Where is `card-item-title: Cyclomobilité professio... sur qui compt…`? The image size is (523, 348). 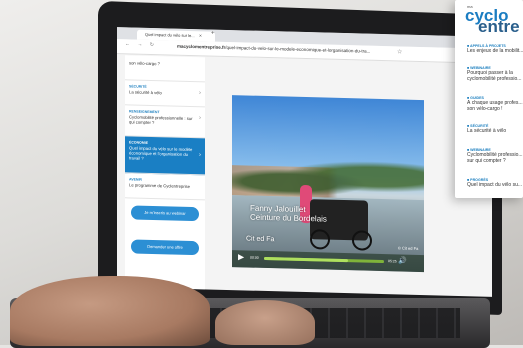 card-item-title: Cyclomobilité professio... sur qui compt… is located at coordinates (495, 158).